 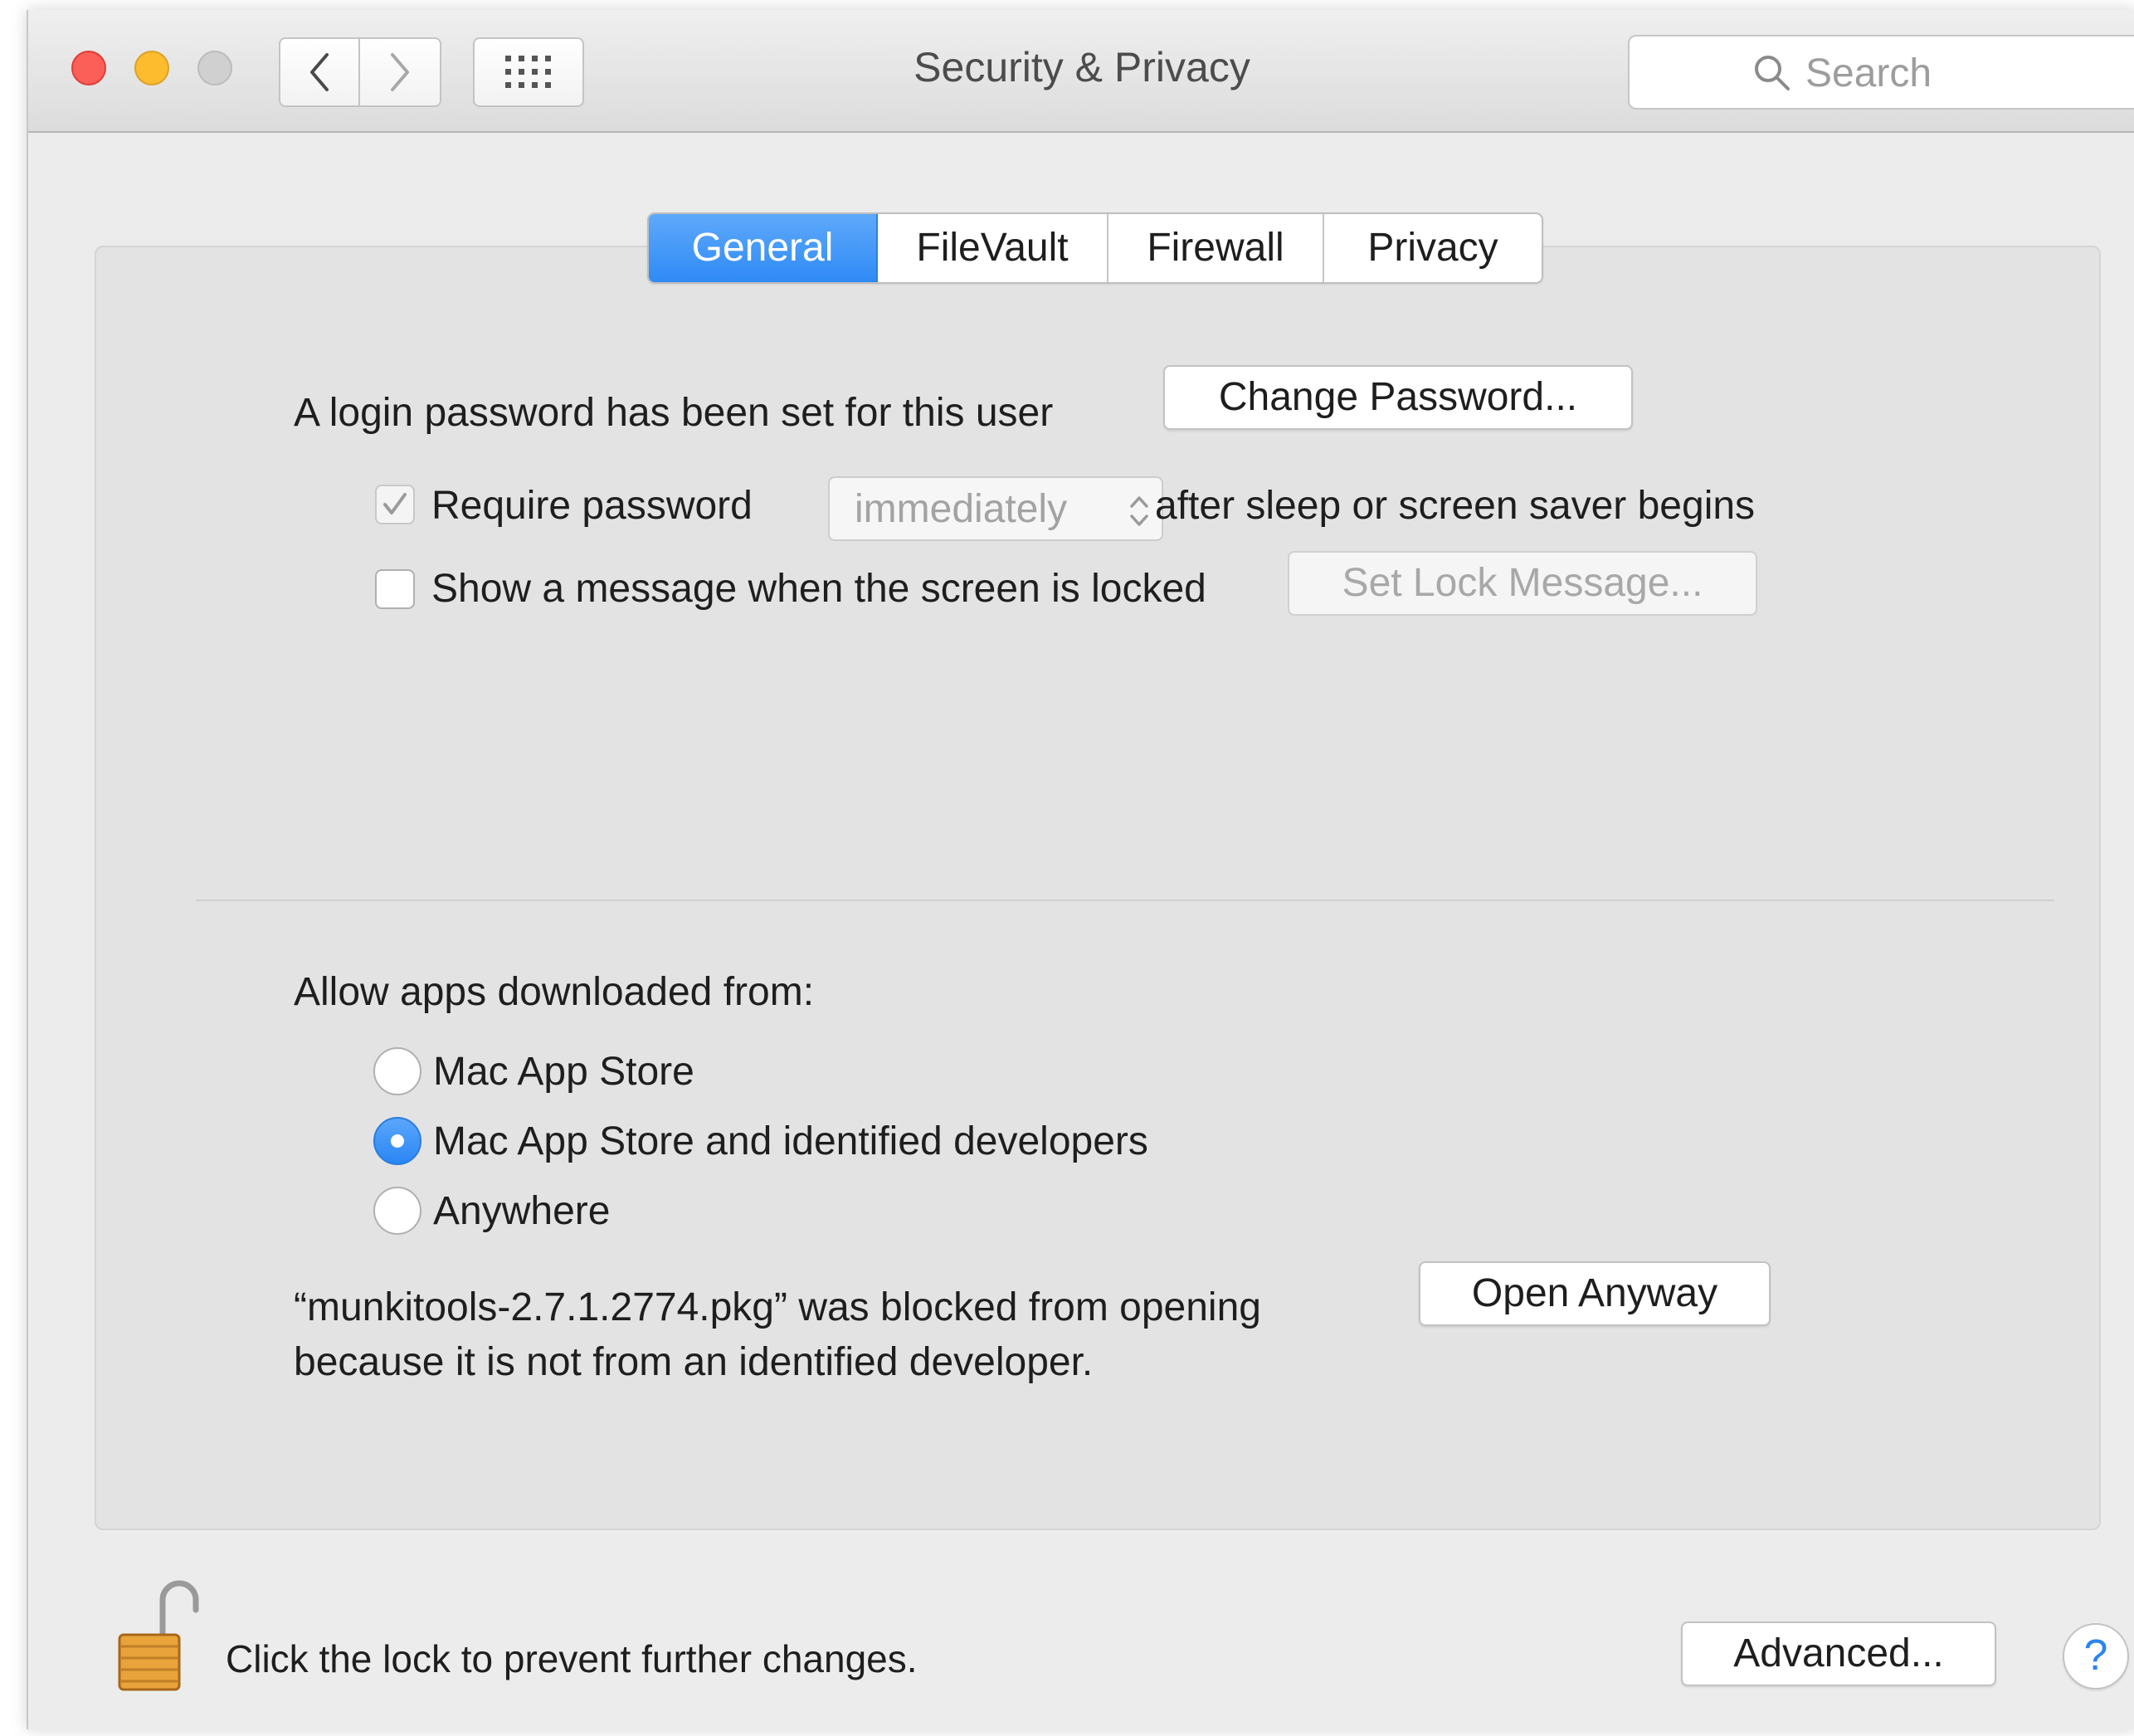 What do you see at coordinates (397, 1141) in the screenshot?
I see `radio-identified-developers` at bounding box center [397, 1141].